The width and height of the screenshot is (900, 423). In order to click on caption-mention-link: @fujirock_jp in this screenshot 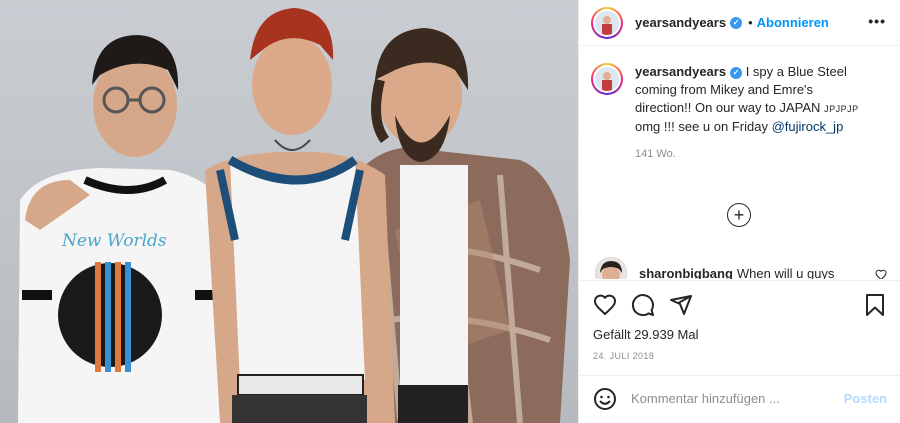, I will do `click(808, 126)`.